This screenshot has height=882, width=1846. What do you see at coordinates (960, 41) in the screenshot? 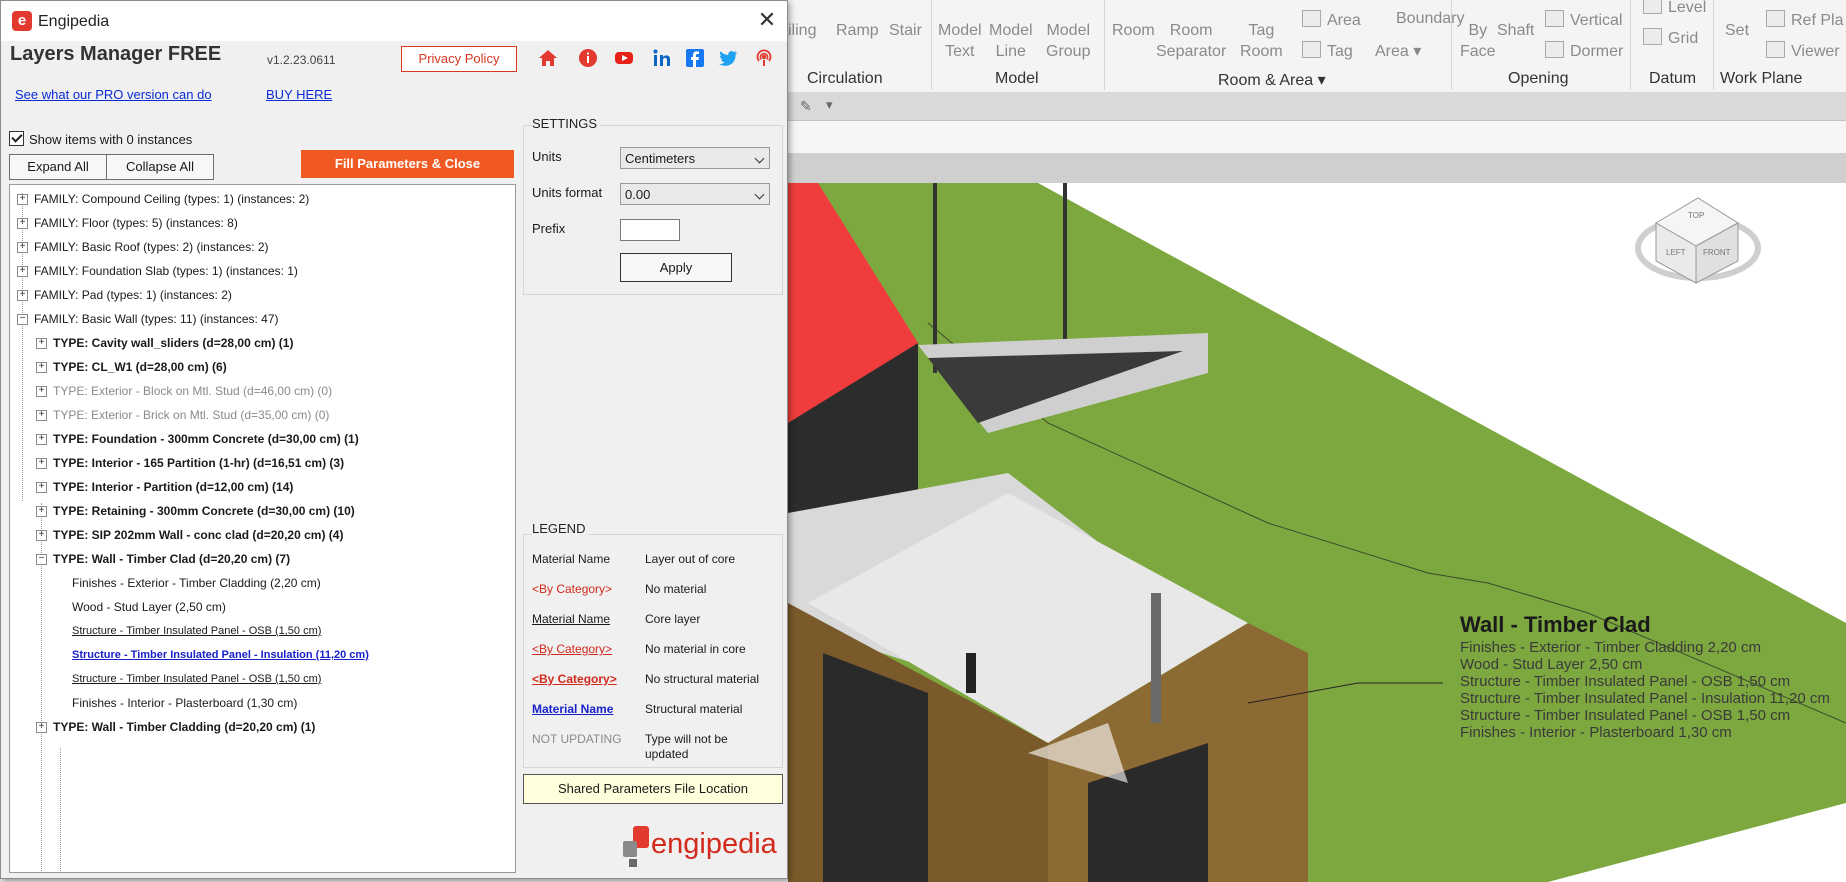
I see `ribbon-button-model-text: Model Text` at bounding box center [960, 41].